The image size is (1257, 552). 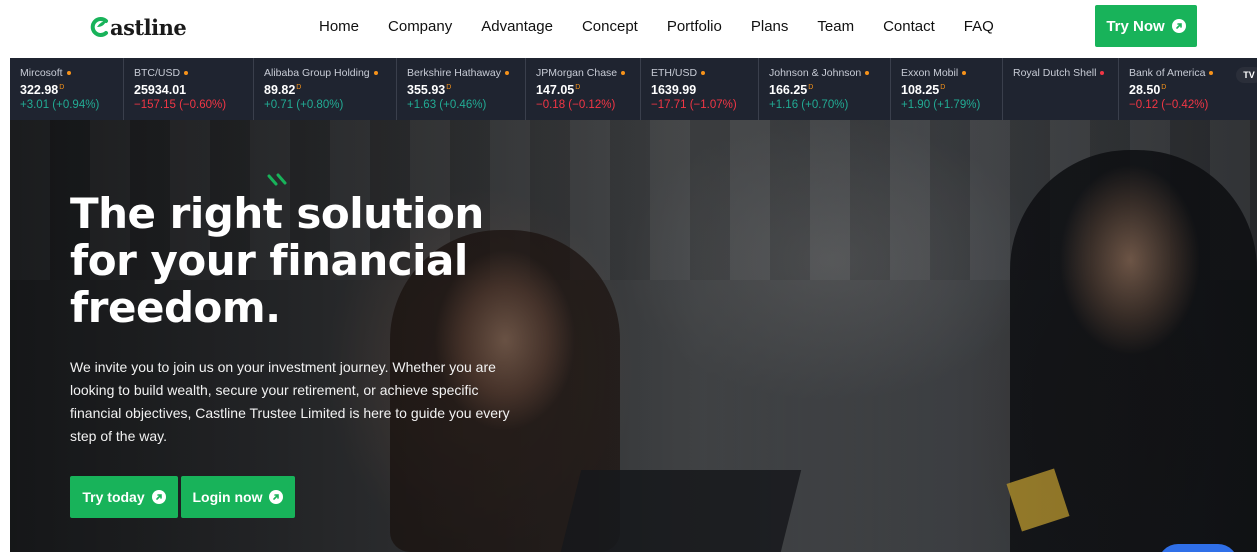 I want to click on ticker-symbol-label: Alibaba Group Holding, so click(x=317, y=73).